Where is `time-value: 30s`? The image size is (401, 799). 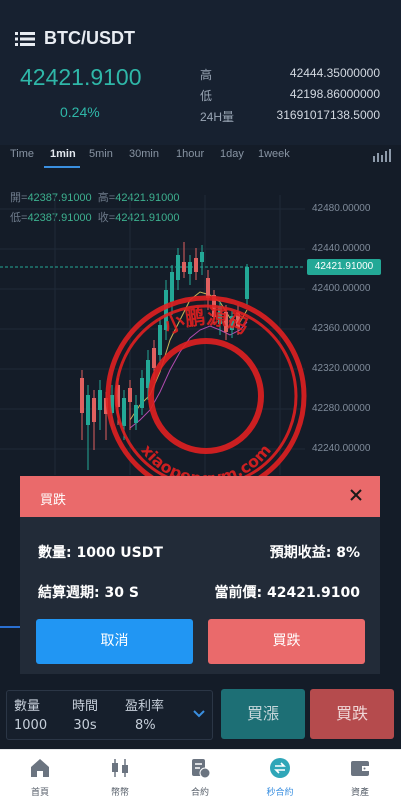
time-value: 30s is located at coordinates (85, 725).